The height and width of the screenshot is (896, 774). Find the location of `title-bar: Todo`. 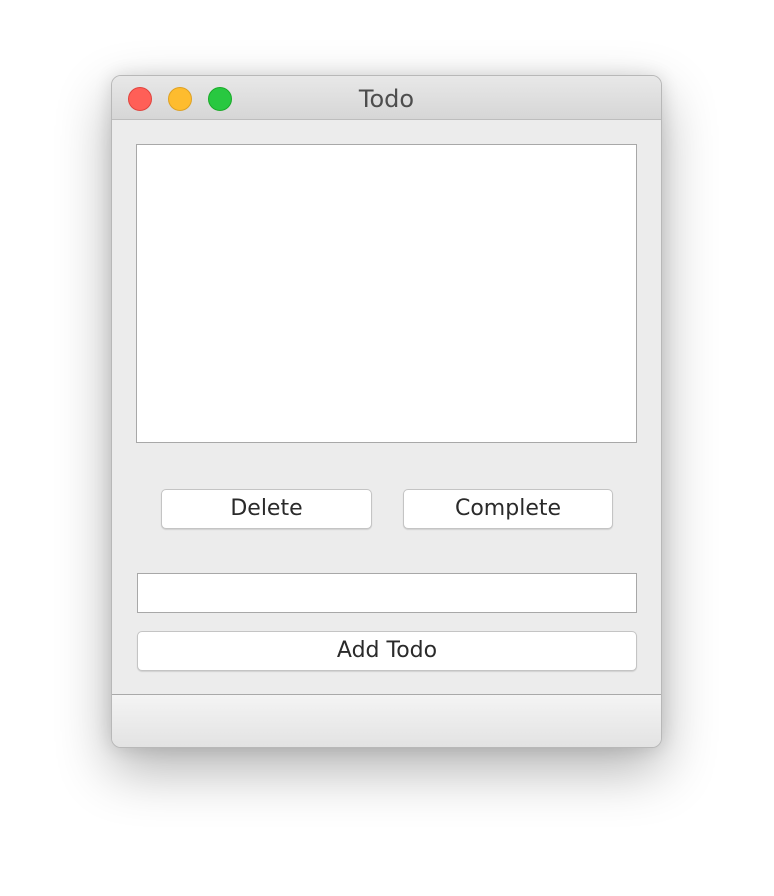

title-bar: Todo is located at coordinates (386, 98).